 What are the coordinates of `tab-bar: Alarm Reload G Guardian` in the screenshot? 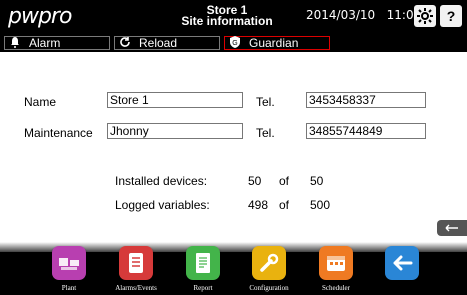 It's located at (233, 43).